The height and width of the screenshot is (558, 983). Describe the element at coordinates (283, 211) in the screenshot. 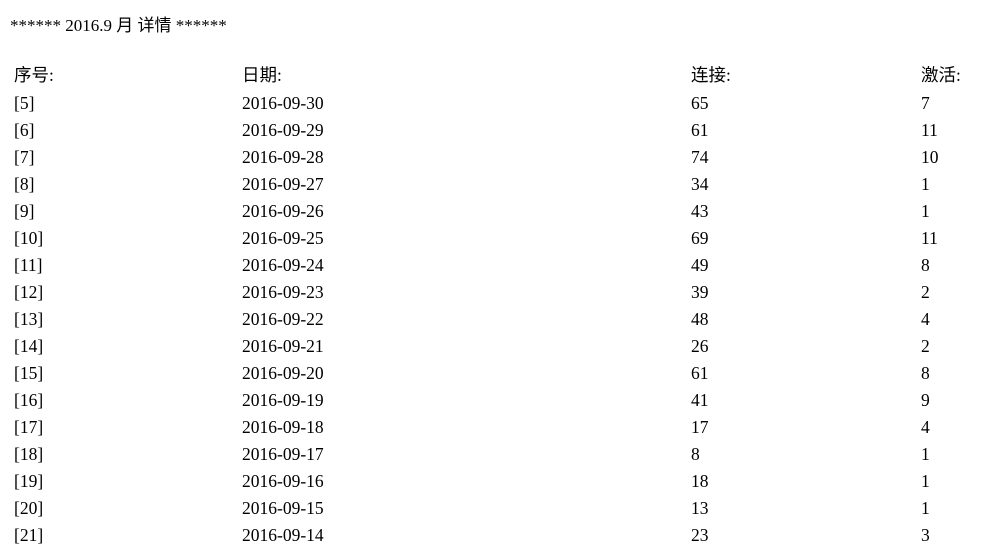

I see `cell-date: 2016-09-26` at that location.